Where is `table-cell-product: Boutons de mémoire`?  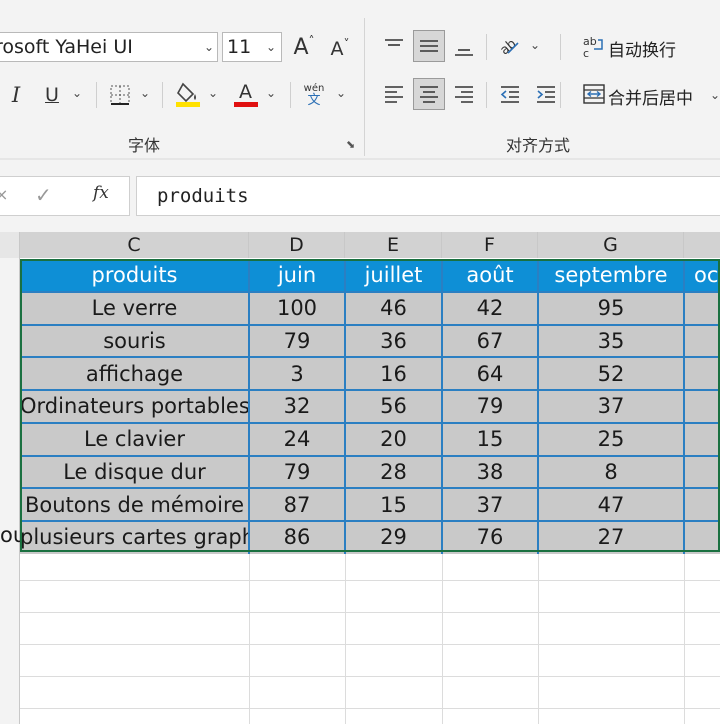
table-cell-product: Boutons de mémoire is located at coordinates (134, 504).